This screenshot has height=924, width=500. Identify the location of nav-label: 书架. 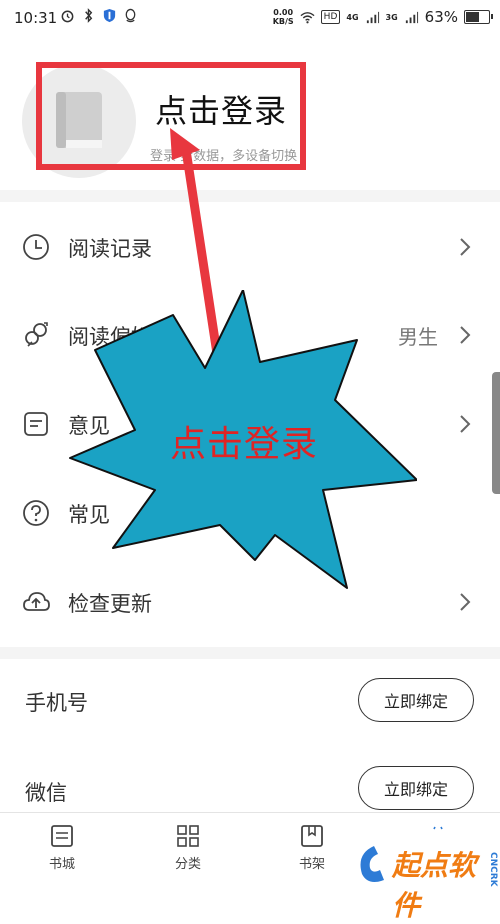
(311, 864).